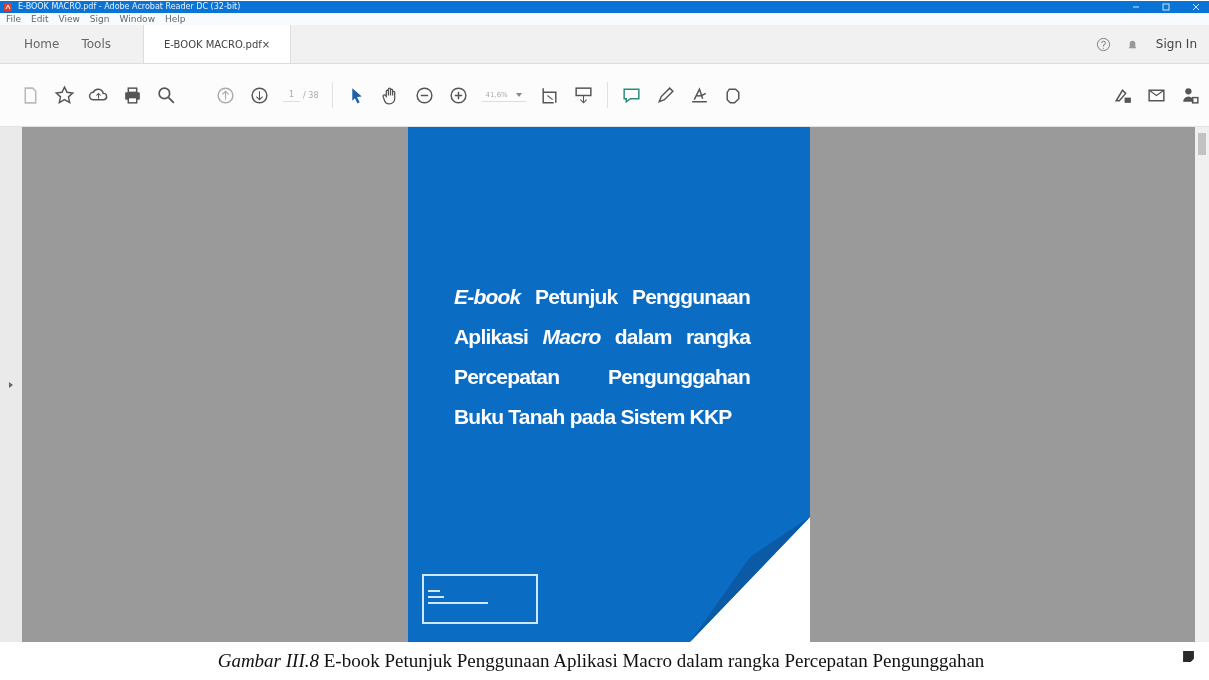  Describe the element at coordinates (137, 19) in the screenshot. I see `menu-item: Window` at that location.